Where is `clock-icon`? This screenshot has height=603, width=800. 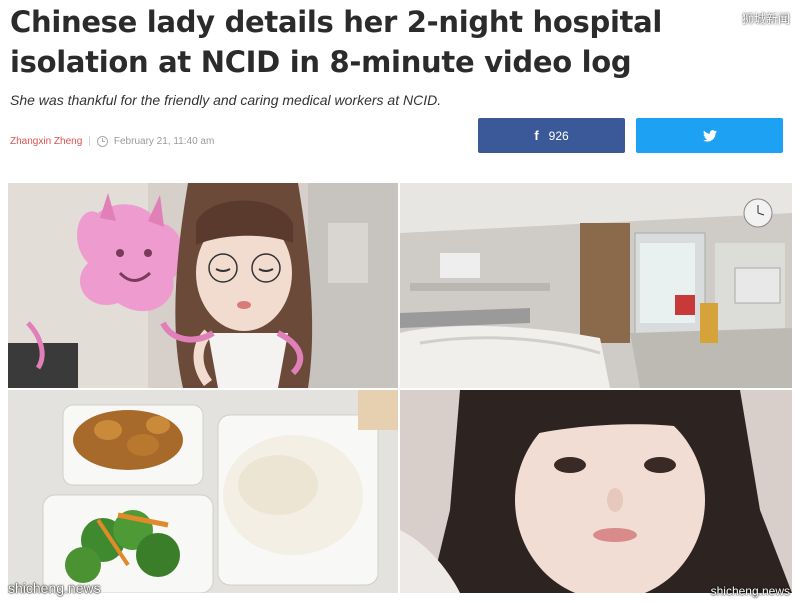 clock-icon is located at coordinates (102, 141).